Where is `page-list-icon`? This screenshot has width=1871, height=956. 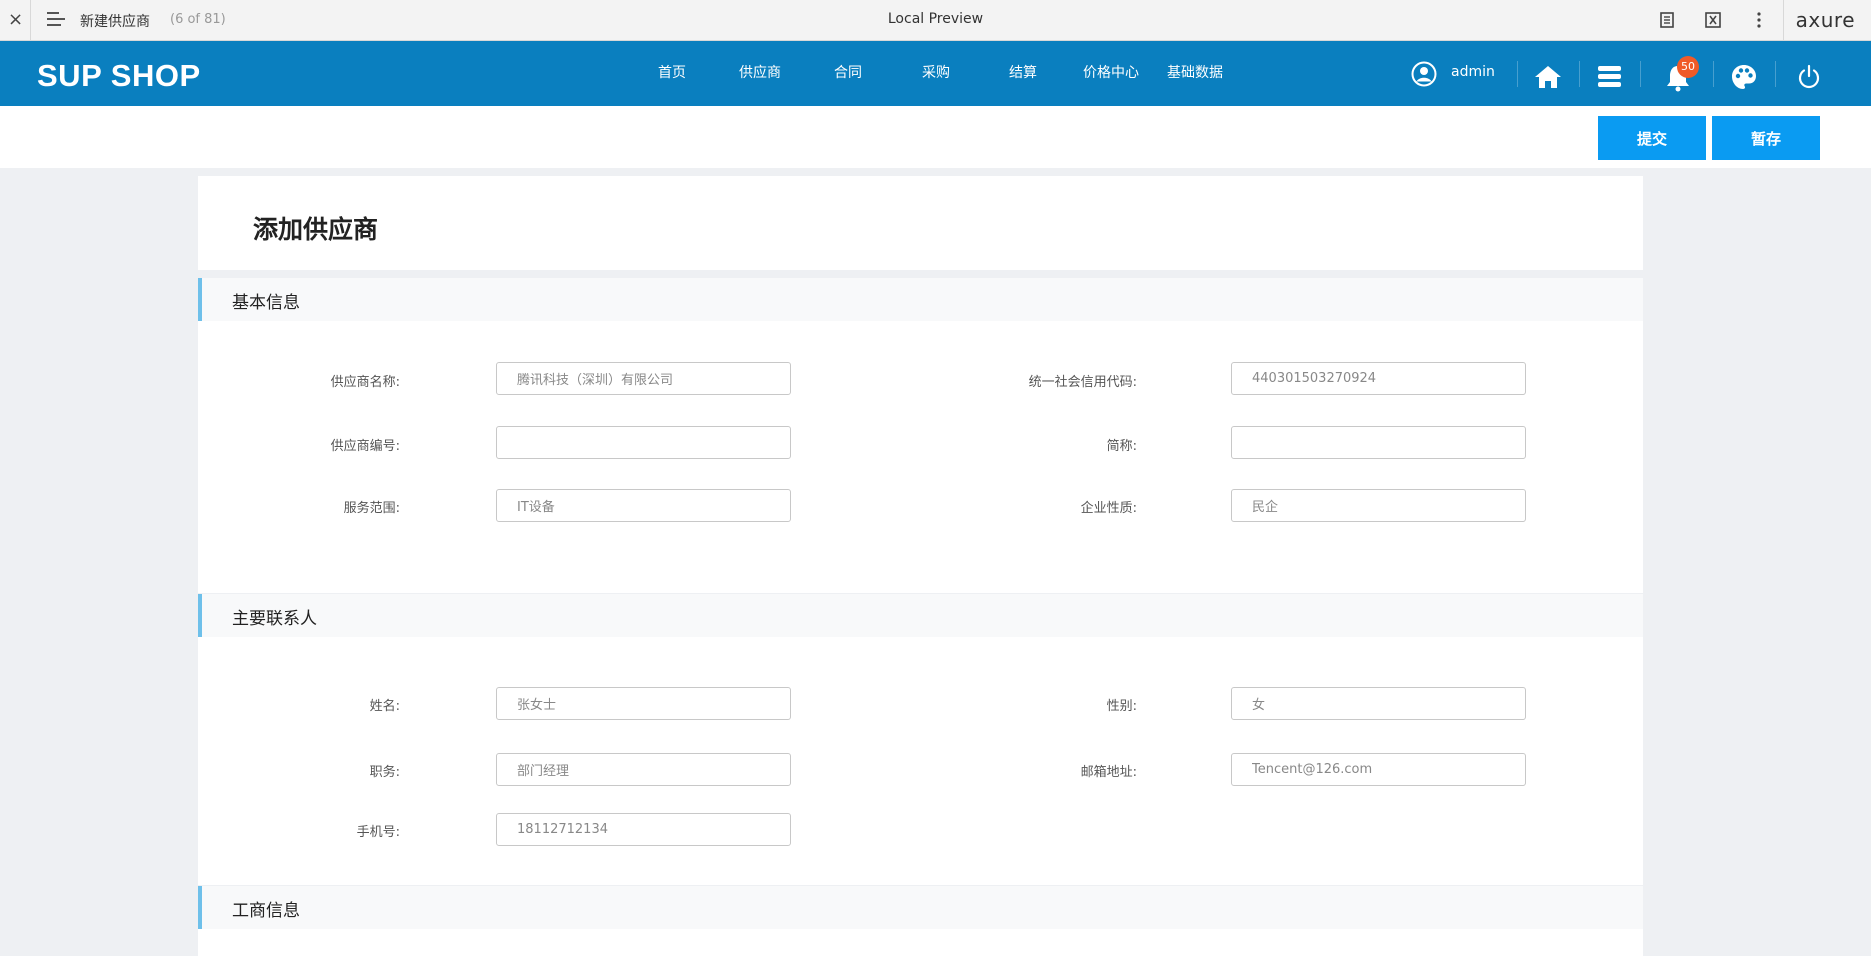
page-list-icon is located at coordinates (56, 20).